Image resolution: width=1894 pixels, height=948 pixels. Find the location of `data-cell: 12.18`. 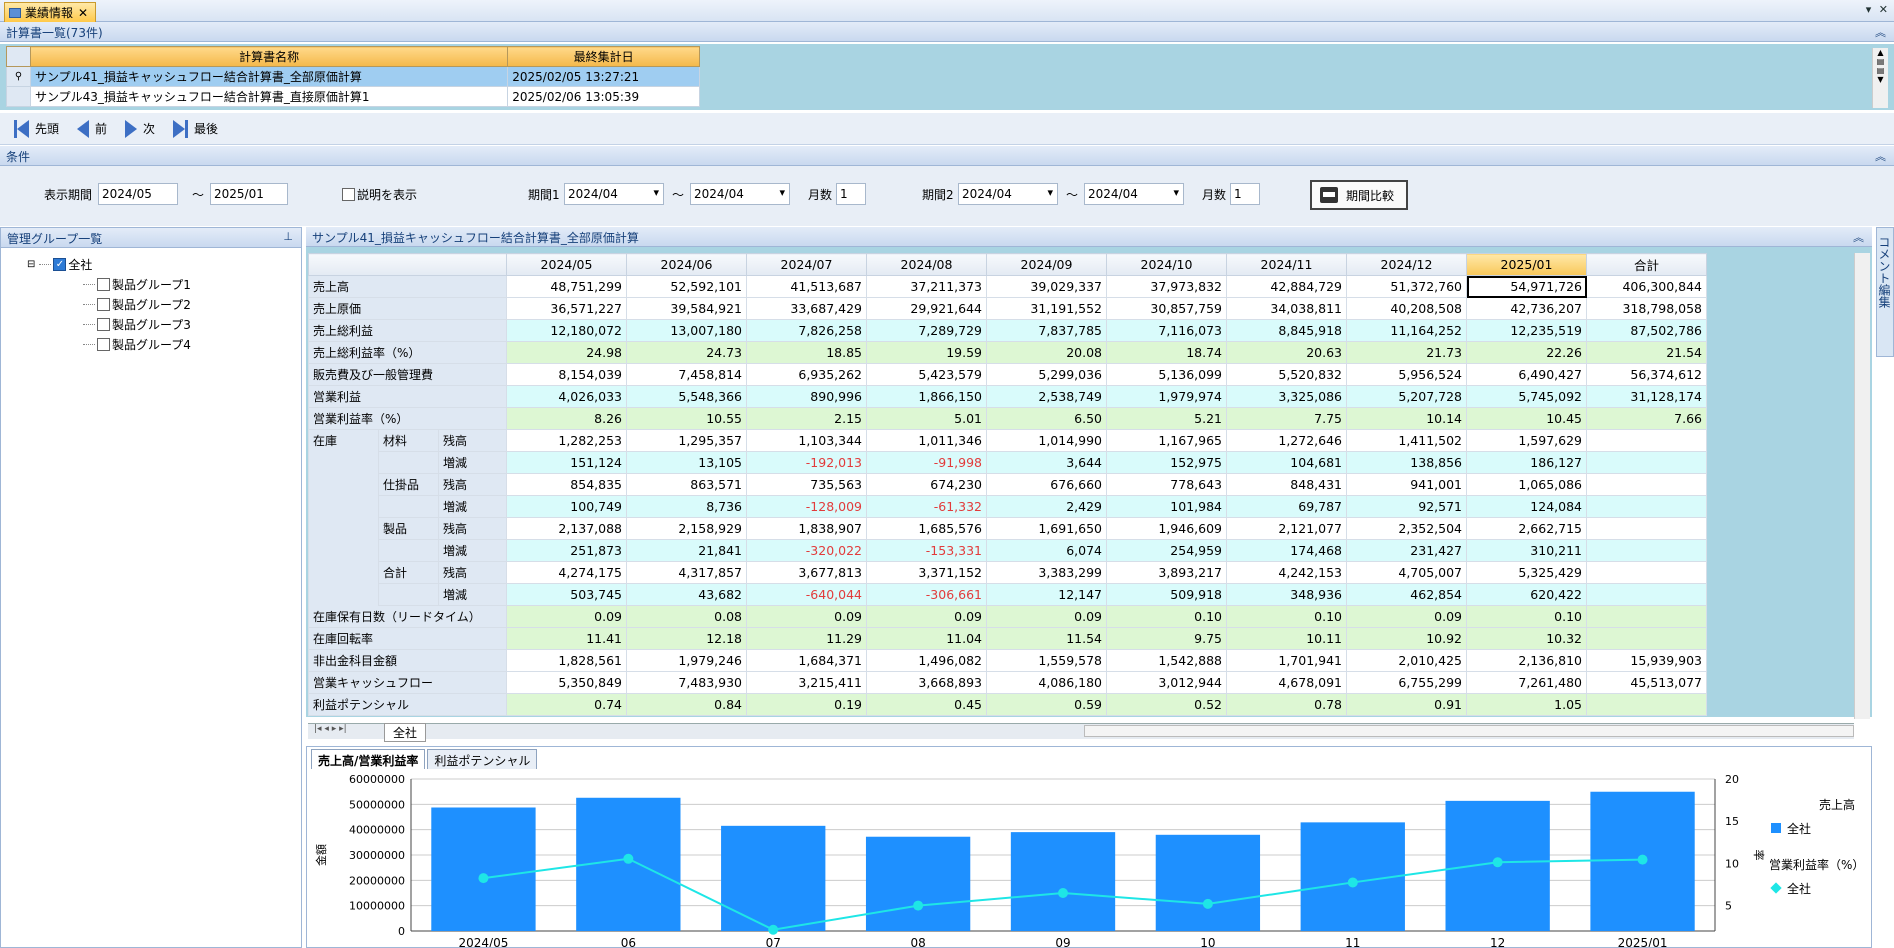

data-cell: 12.18 is located at coordinates (686, 638).